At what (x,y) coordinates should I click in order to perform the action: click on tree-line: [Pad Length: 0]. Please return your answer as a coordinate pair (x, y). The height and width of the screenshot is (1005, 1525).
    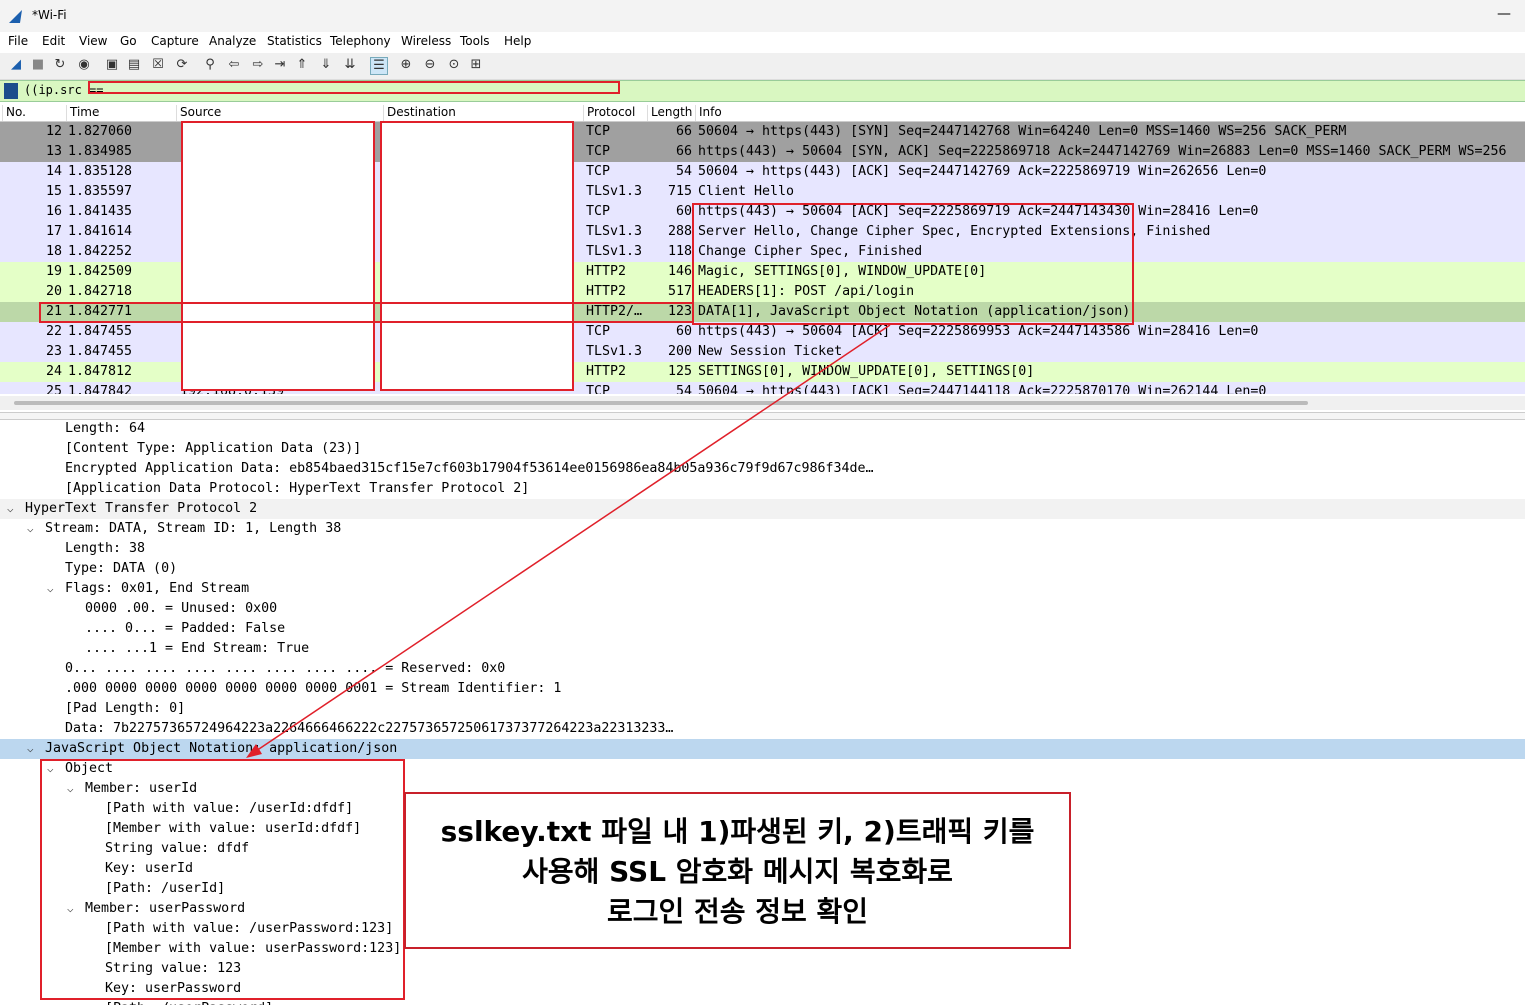
    Looking at the image, I should click on (762, 709).